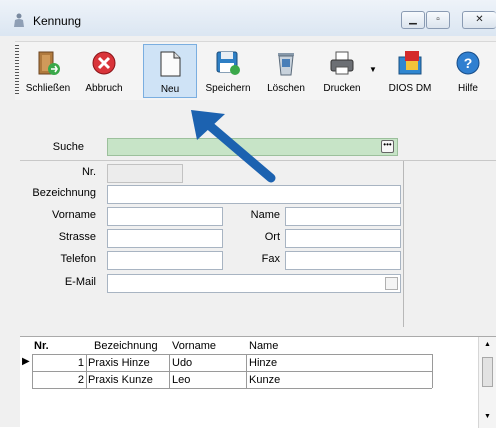  What do you see at coordinates (170, 64) in the screenshot?
I see `new-document-icon` at bounding box center [170, 64].